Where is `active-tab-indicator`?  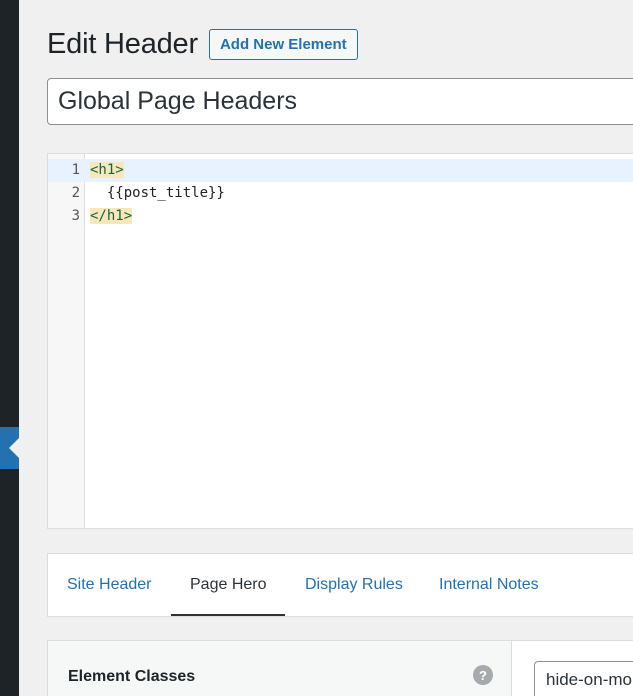
active-tab-indicator is located at coordinates (228, 615).